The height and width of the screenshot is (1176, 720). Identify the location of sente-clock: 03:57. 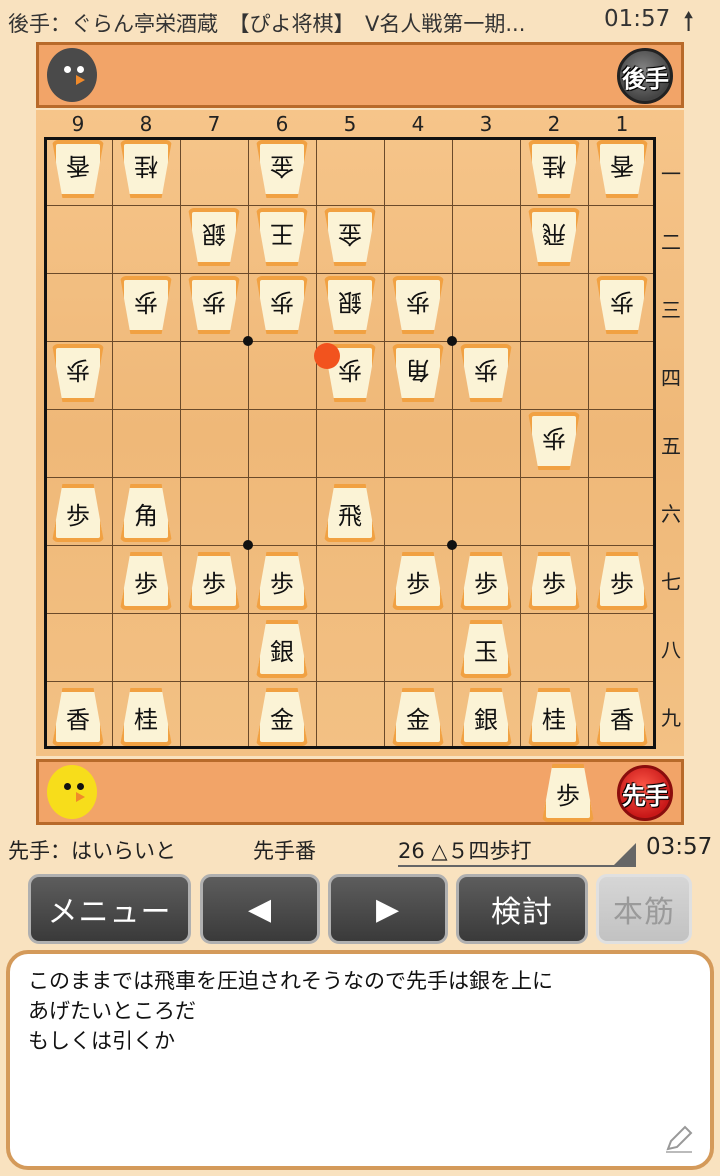
(679, 847).